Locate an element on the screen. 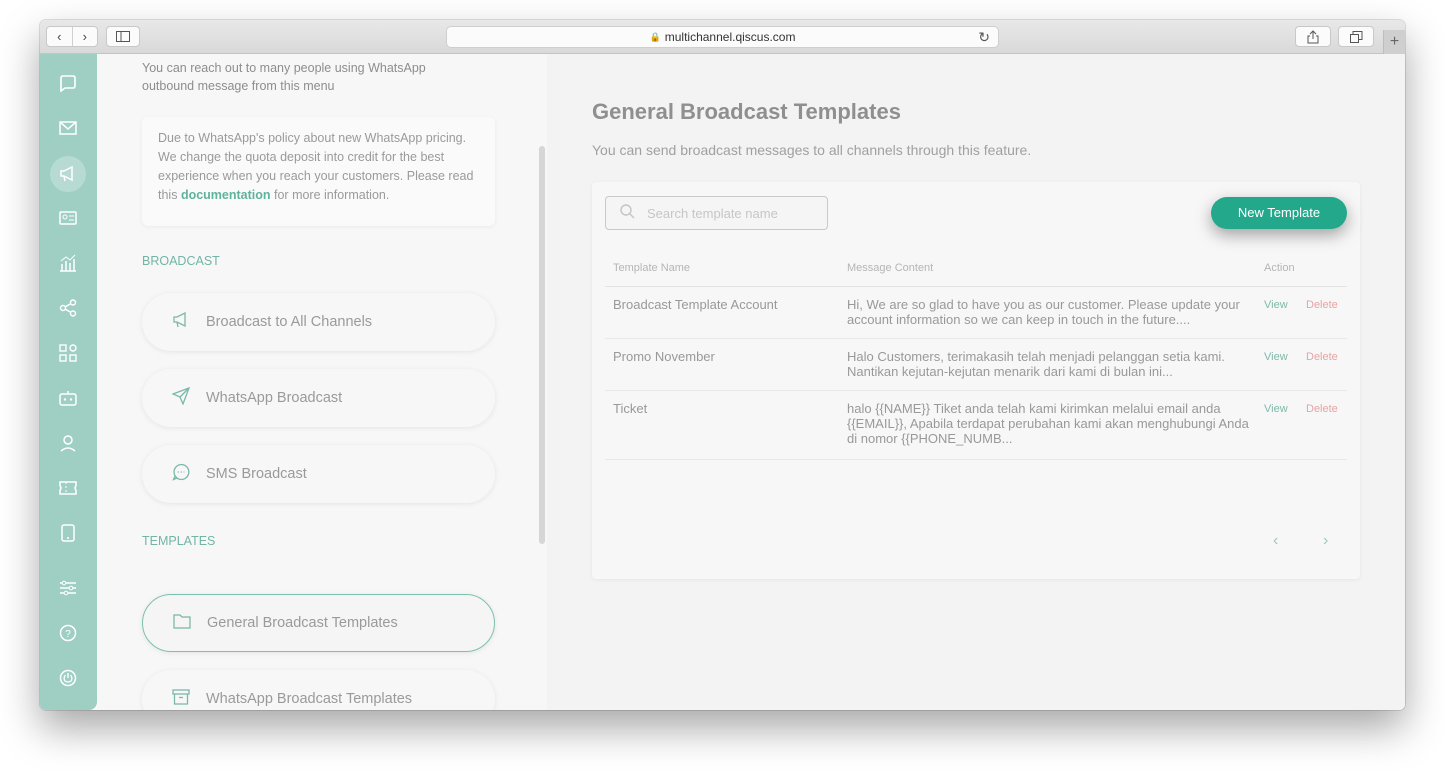 Image resolution: width=1445 pixels, height=770 pixels. forward-icon: › is located at coordinates (85, 36).